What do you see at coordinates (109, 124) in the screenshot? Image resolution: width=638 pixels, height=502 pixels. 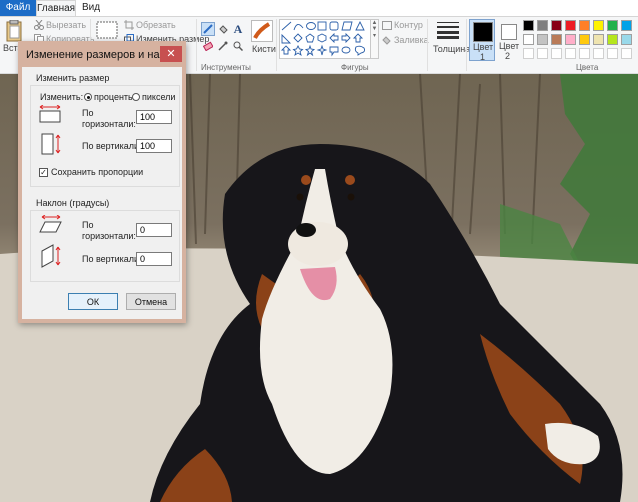 I see `horizontal-label-2: горизонтали:` at bounding box center [109, 124].